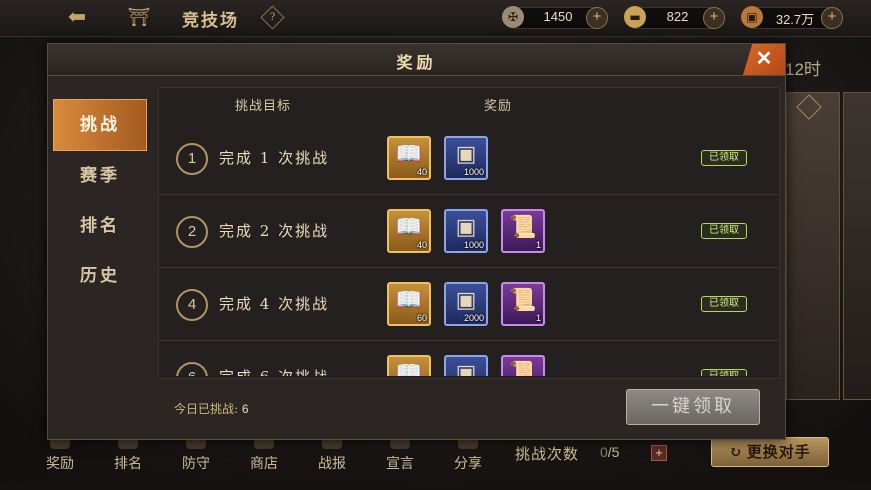 This screenshot has height=490, width=871. I want to click on nav-declaration: 宣言, so click(400, 454).